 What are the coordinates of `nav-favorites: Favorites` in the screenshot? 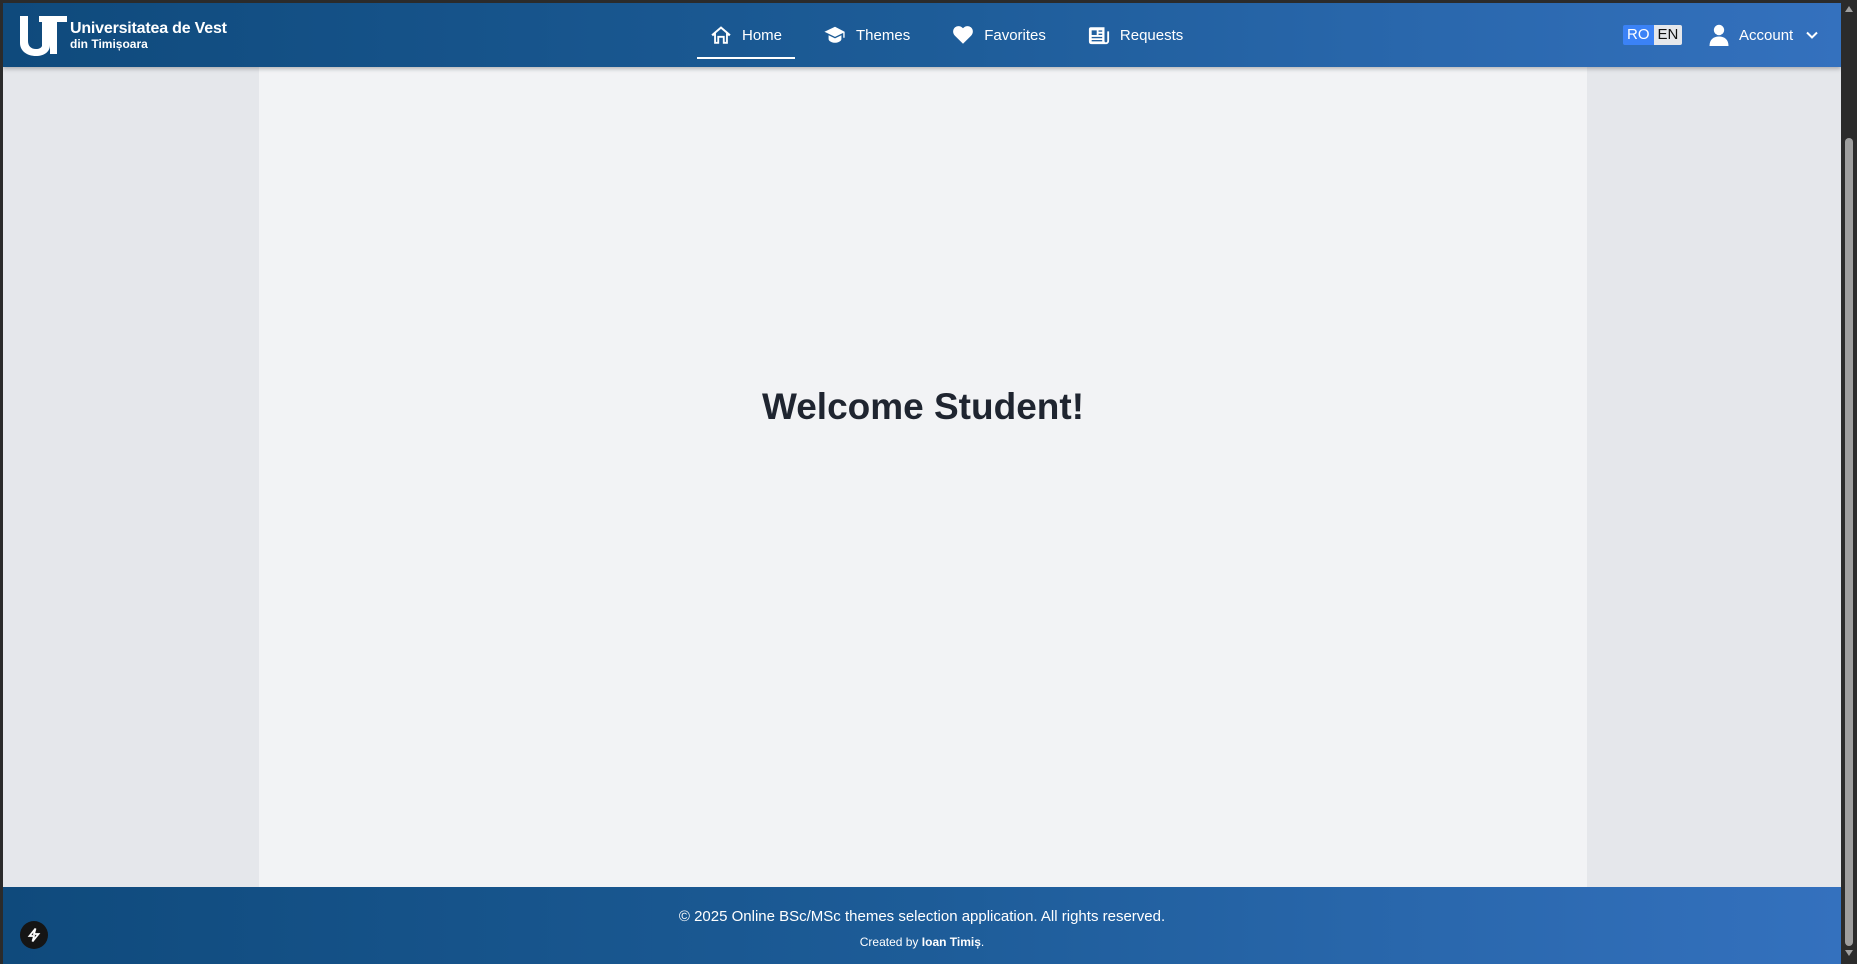 It's located at (999, 35).